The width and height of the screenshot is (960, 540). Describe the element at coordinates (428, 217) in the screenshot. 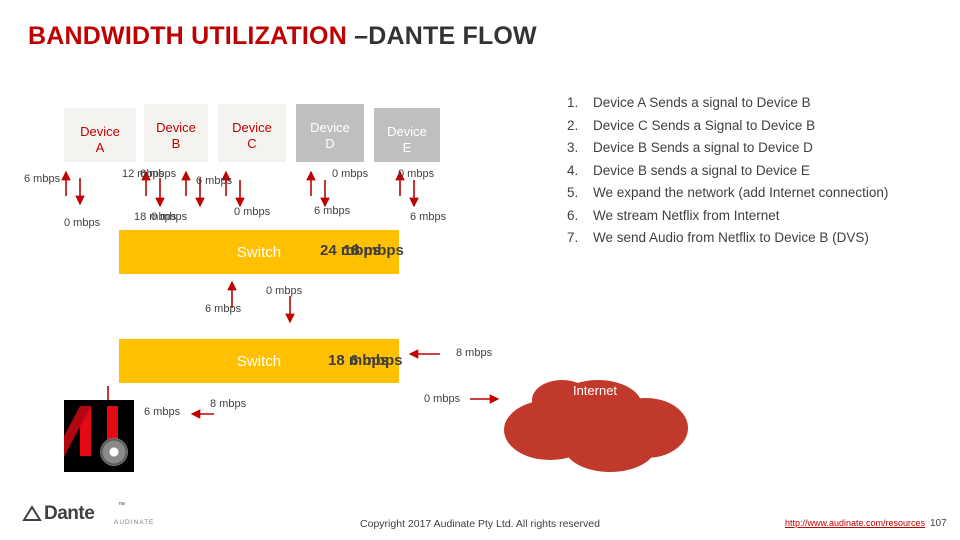

I see `label-e-down: 6 mbps` at that location.